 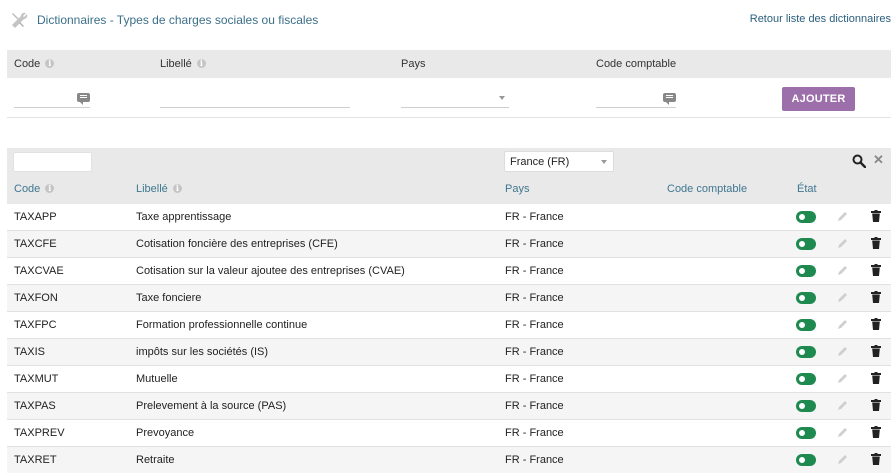 What do you see at coordinates (39, 271) in the screenshot?
I see `cell-code: TAXCVAE` at bounding box center [39, 271].